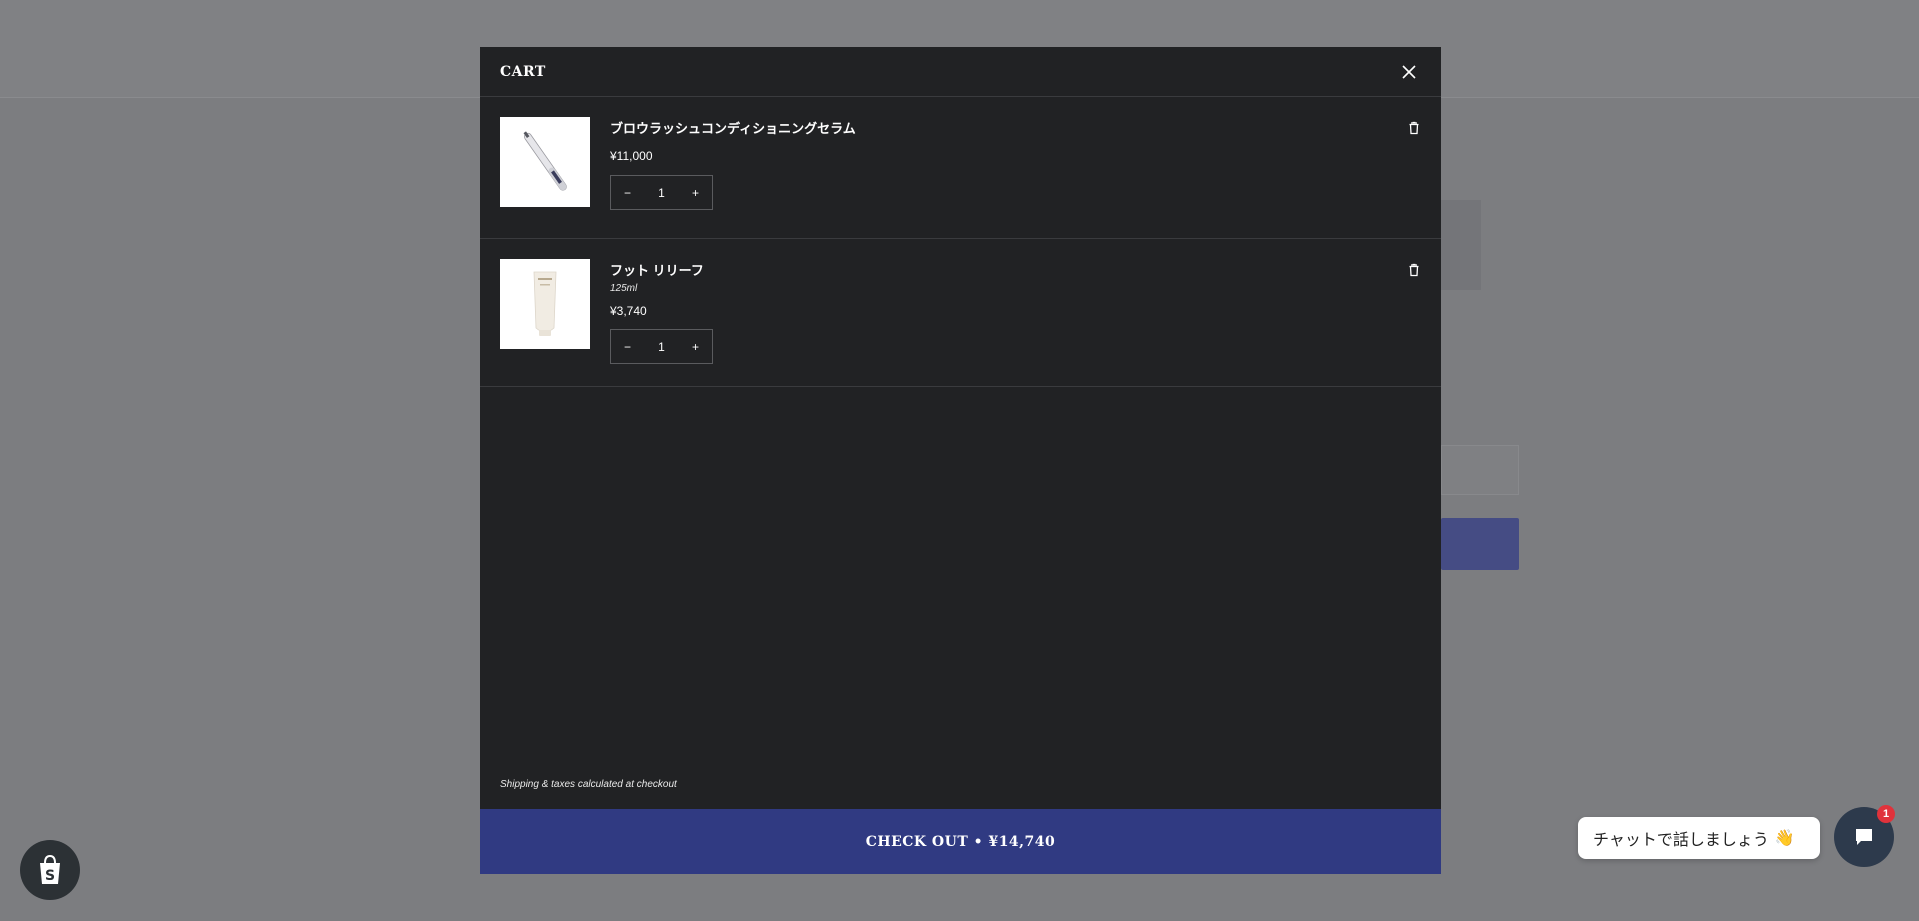 The width and height of the screenshot is (1919, 921). What do you see at coordinates (1681, 840) in the screenshot?
I see `chat-prompt-text: チャットで話しましょう` at bounding box center [1681, 840].